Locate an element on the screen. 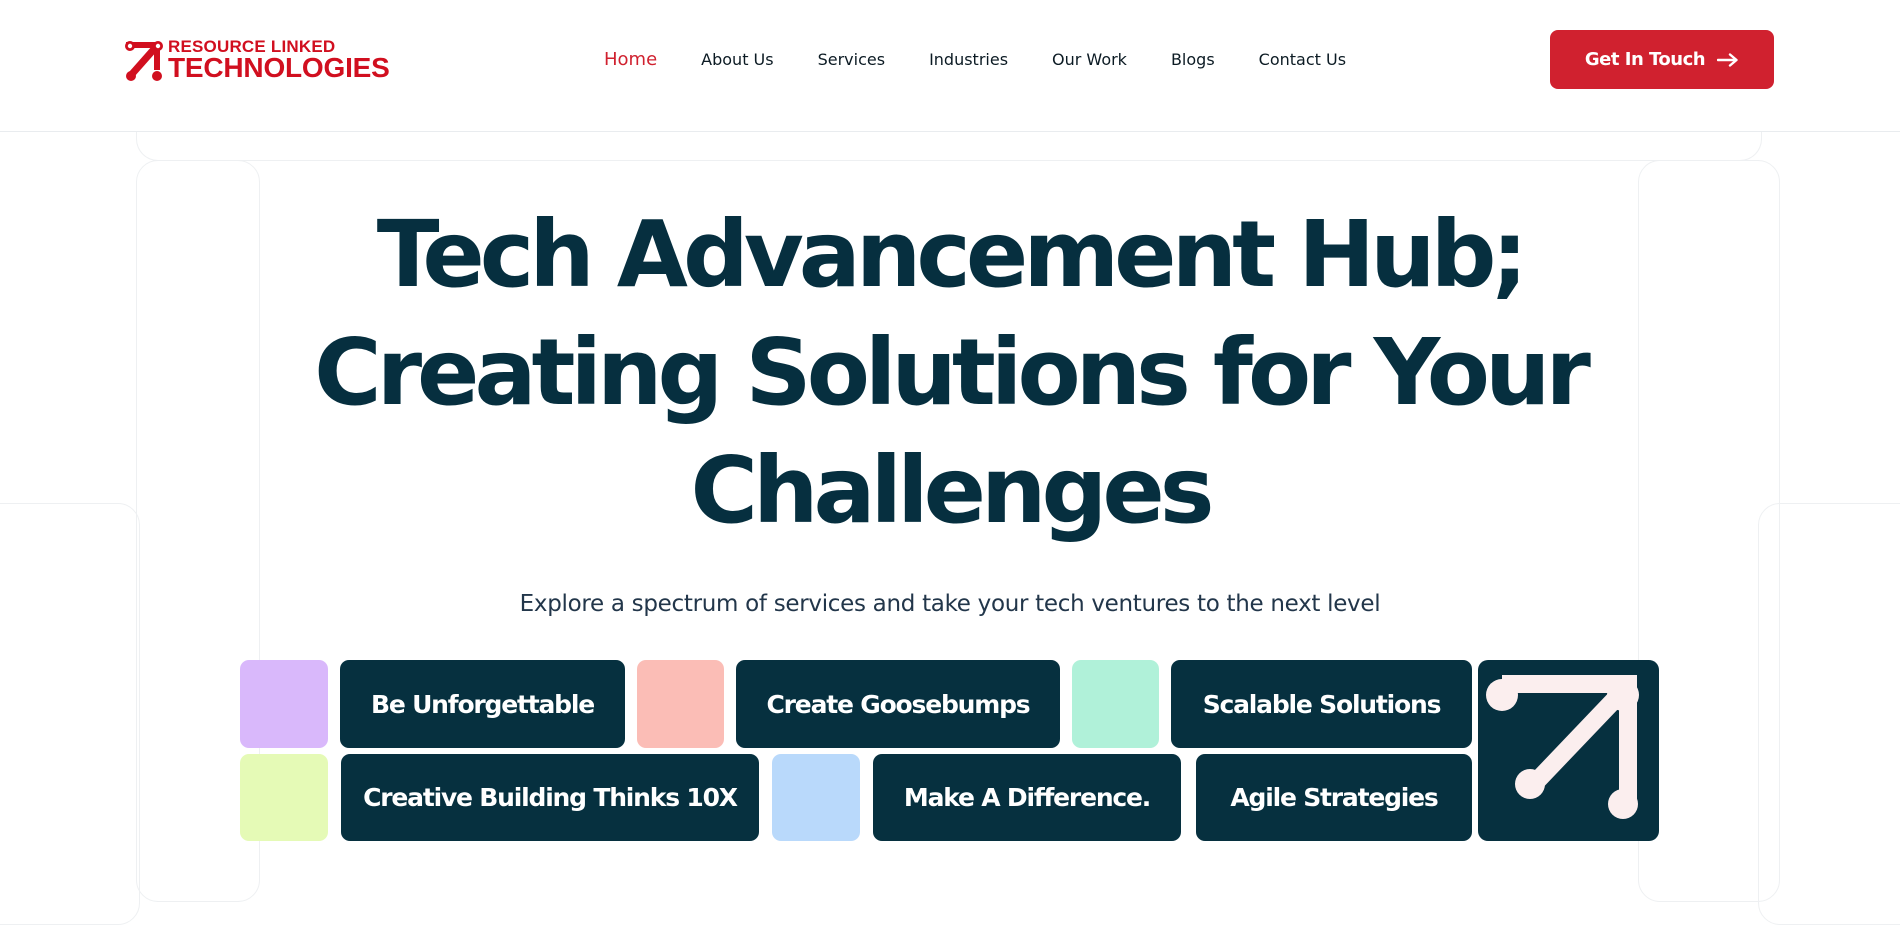 The height and width of the screenshot is (925, 1900). tag-agile-strategies: Agile Strategies is located at coordinates (1334, 797).